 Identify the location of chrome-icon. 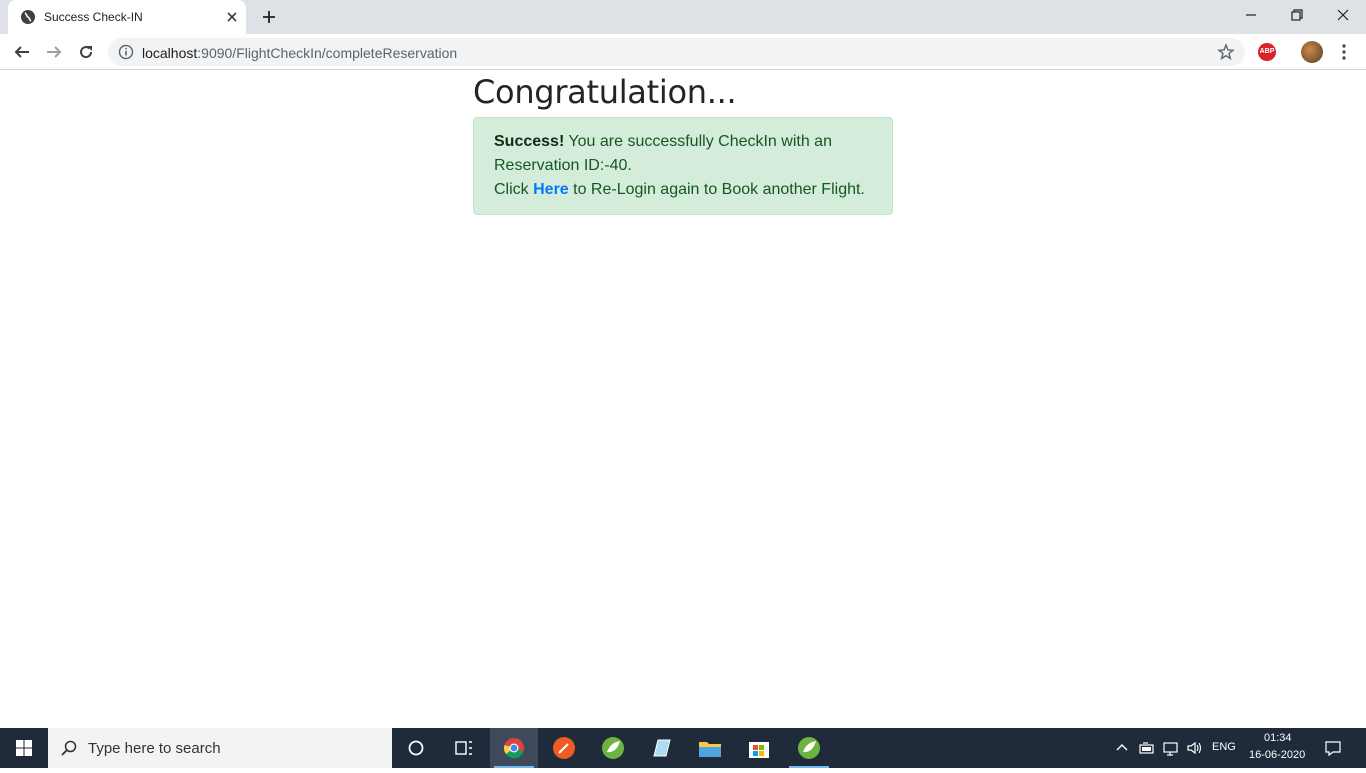
(514, 748).